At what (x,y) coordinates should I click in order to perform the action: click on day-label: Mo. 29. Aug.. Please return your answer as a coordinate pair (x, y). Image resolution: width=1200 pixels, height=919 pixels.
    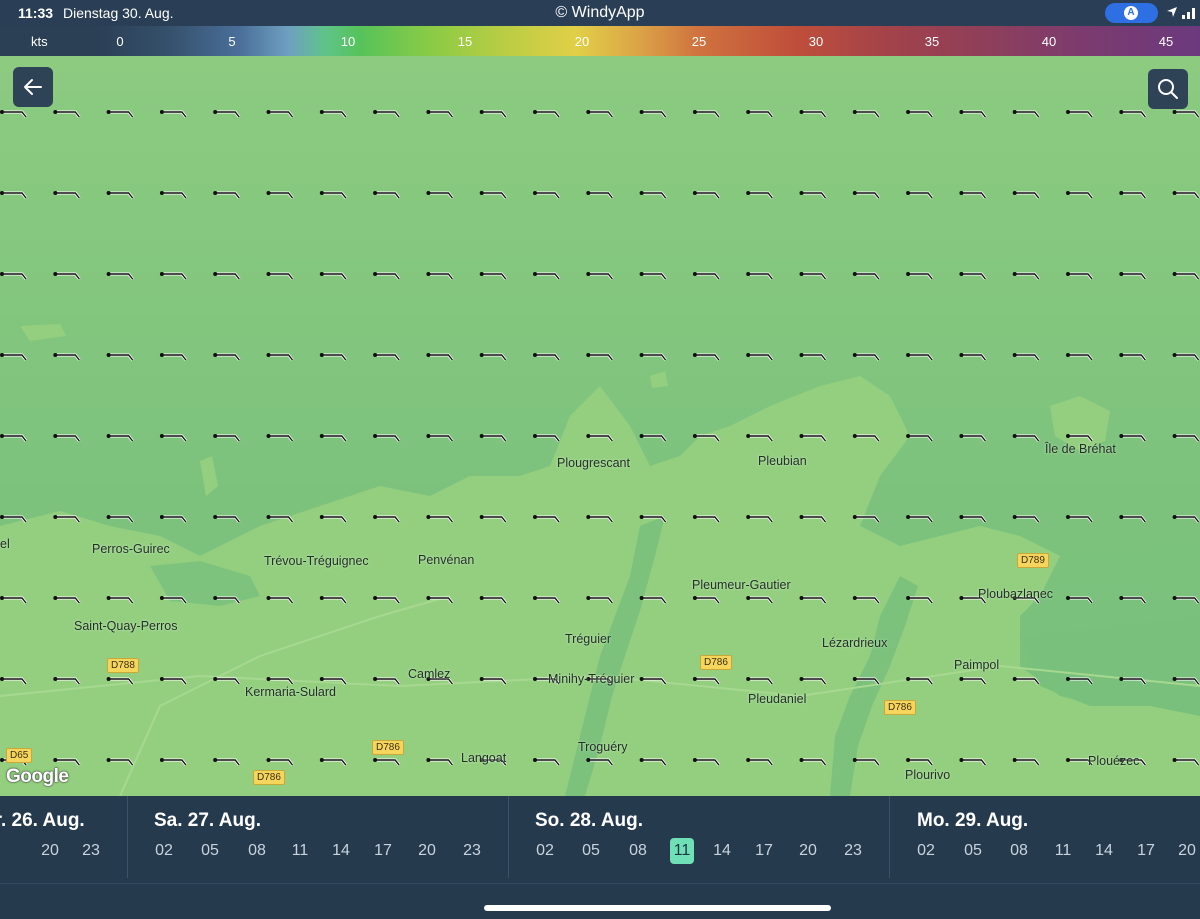
    Looking at the image, I should click on (973, 820).